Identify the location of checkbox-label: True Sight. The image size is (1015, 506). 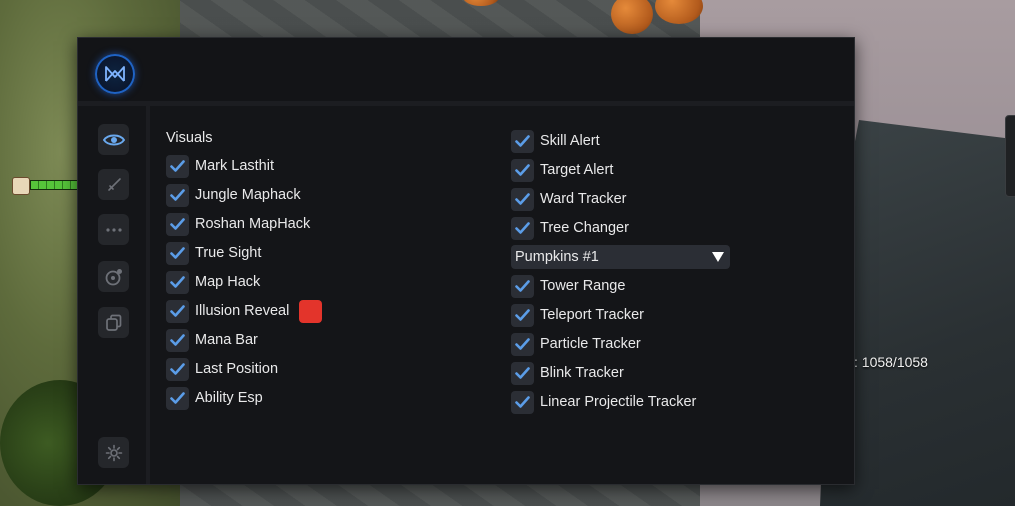
(228, 253).